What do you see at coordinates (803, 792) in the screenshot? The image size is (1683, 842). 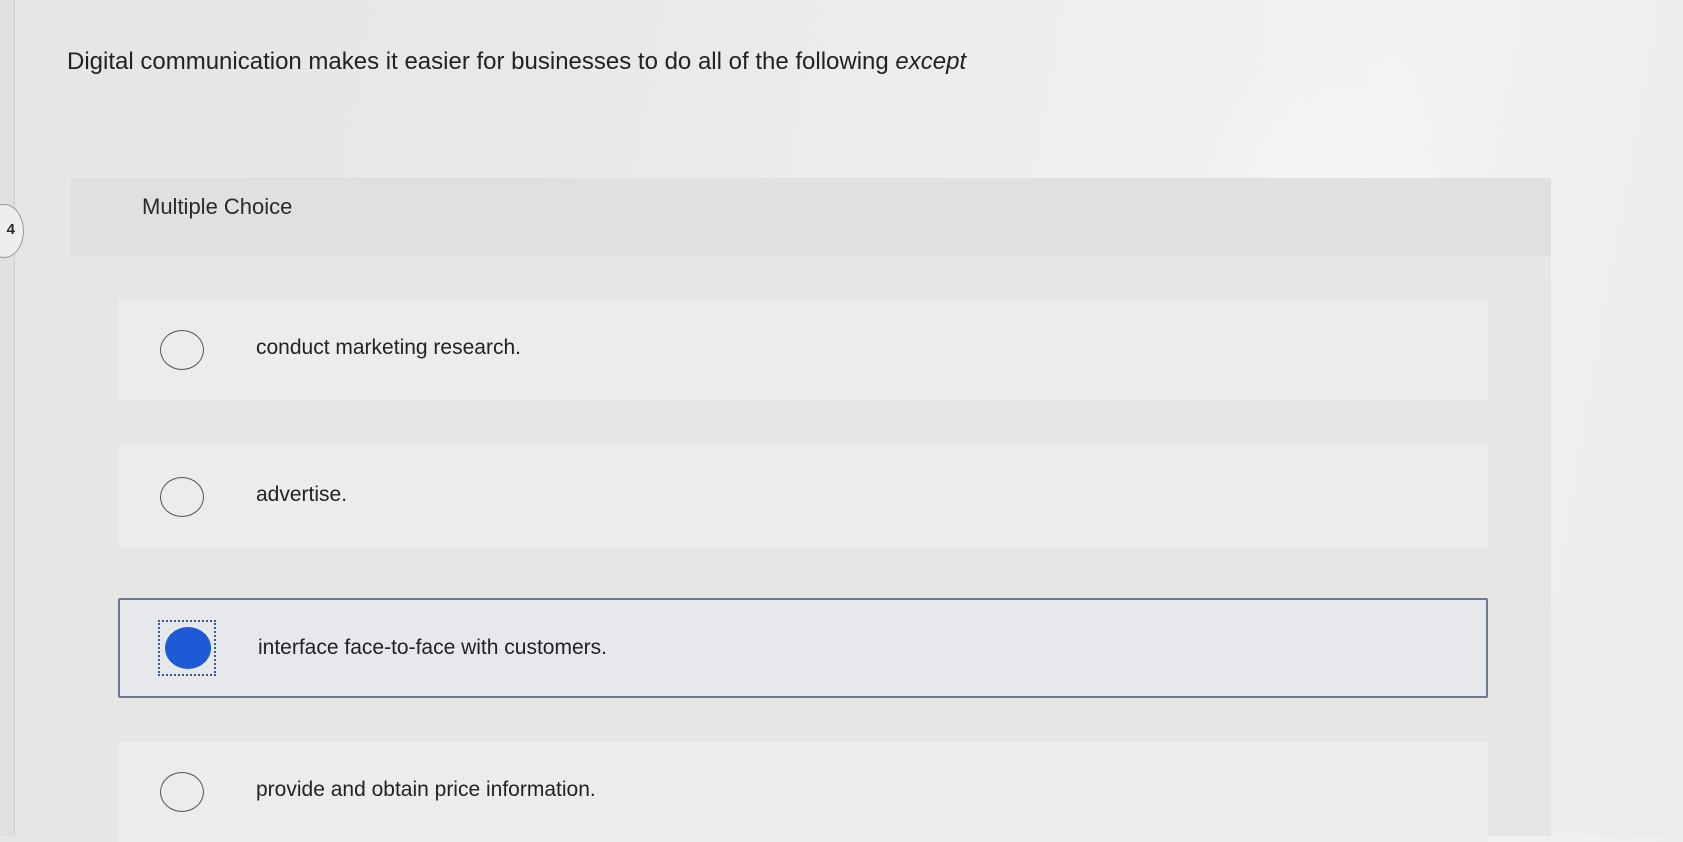 I see `option-4: provide and obtain price information.` at bounding box center [803, 792].